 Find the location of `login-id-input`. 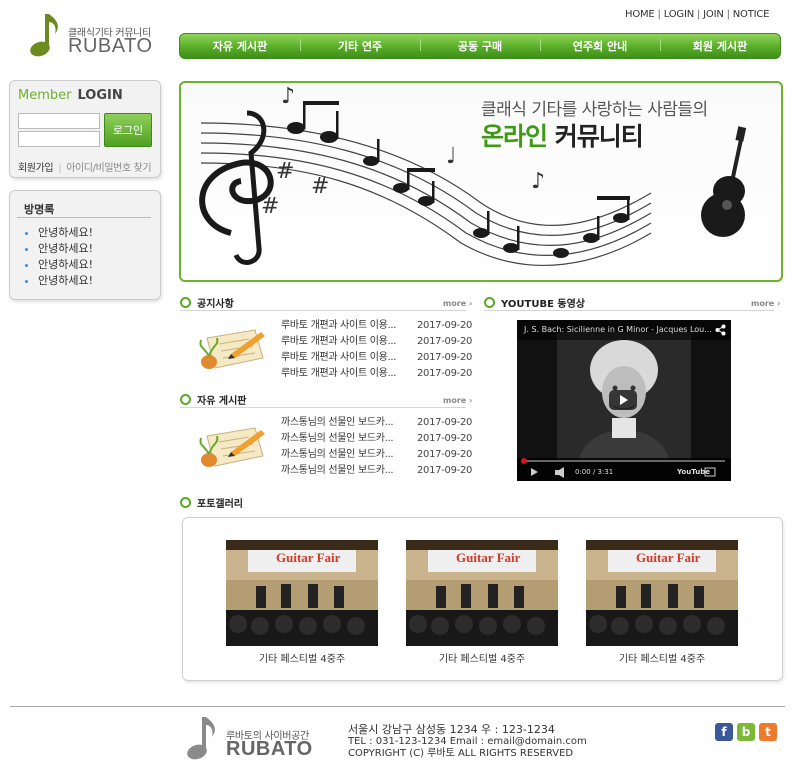

login-id-input is located at coordinates (59, 121).